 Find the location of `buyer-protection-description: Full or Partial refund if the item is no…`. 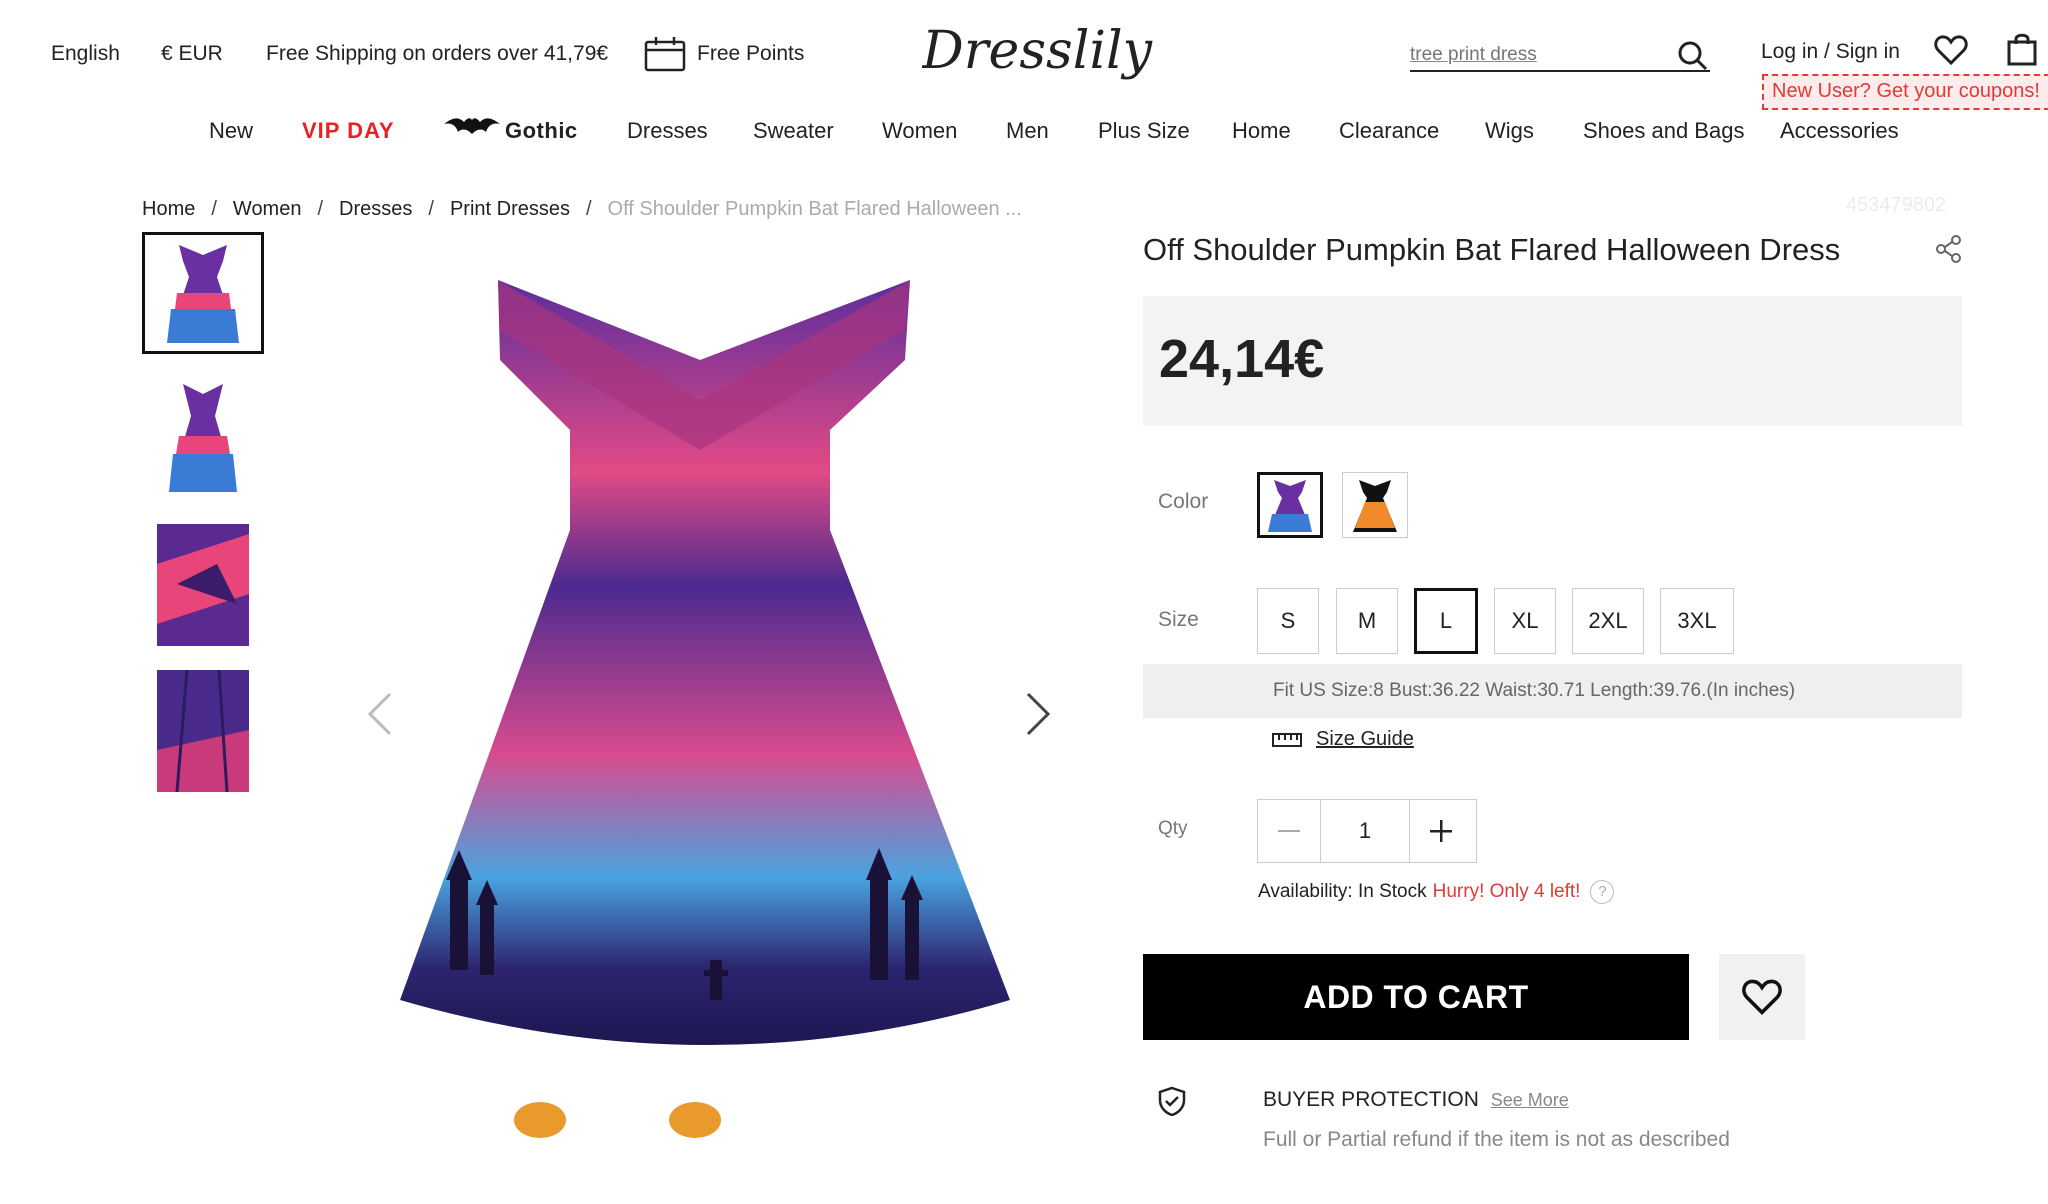

buyer-protection-description: Full or Partial refund if the item is no… is located at coordinates (1496, 1139).